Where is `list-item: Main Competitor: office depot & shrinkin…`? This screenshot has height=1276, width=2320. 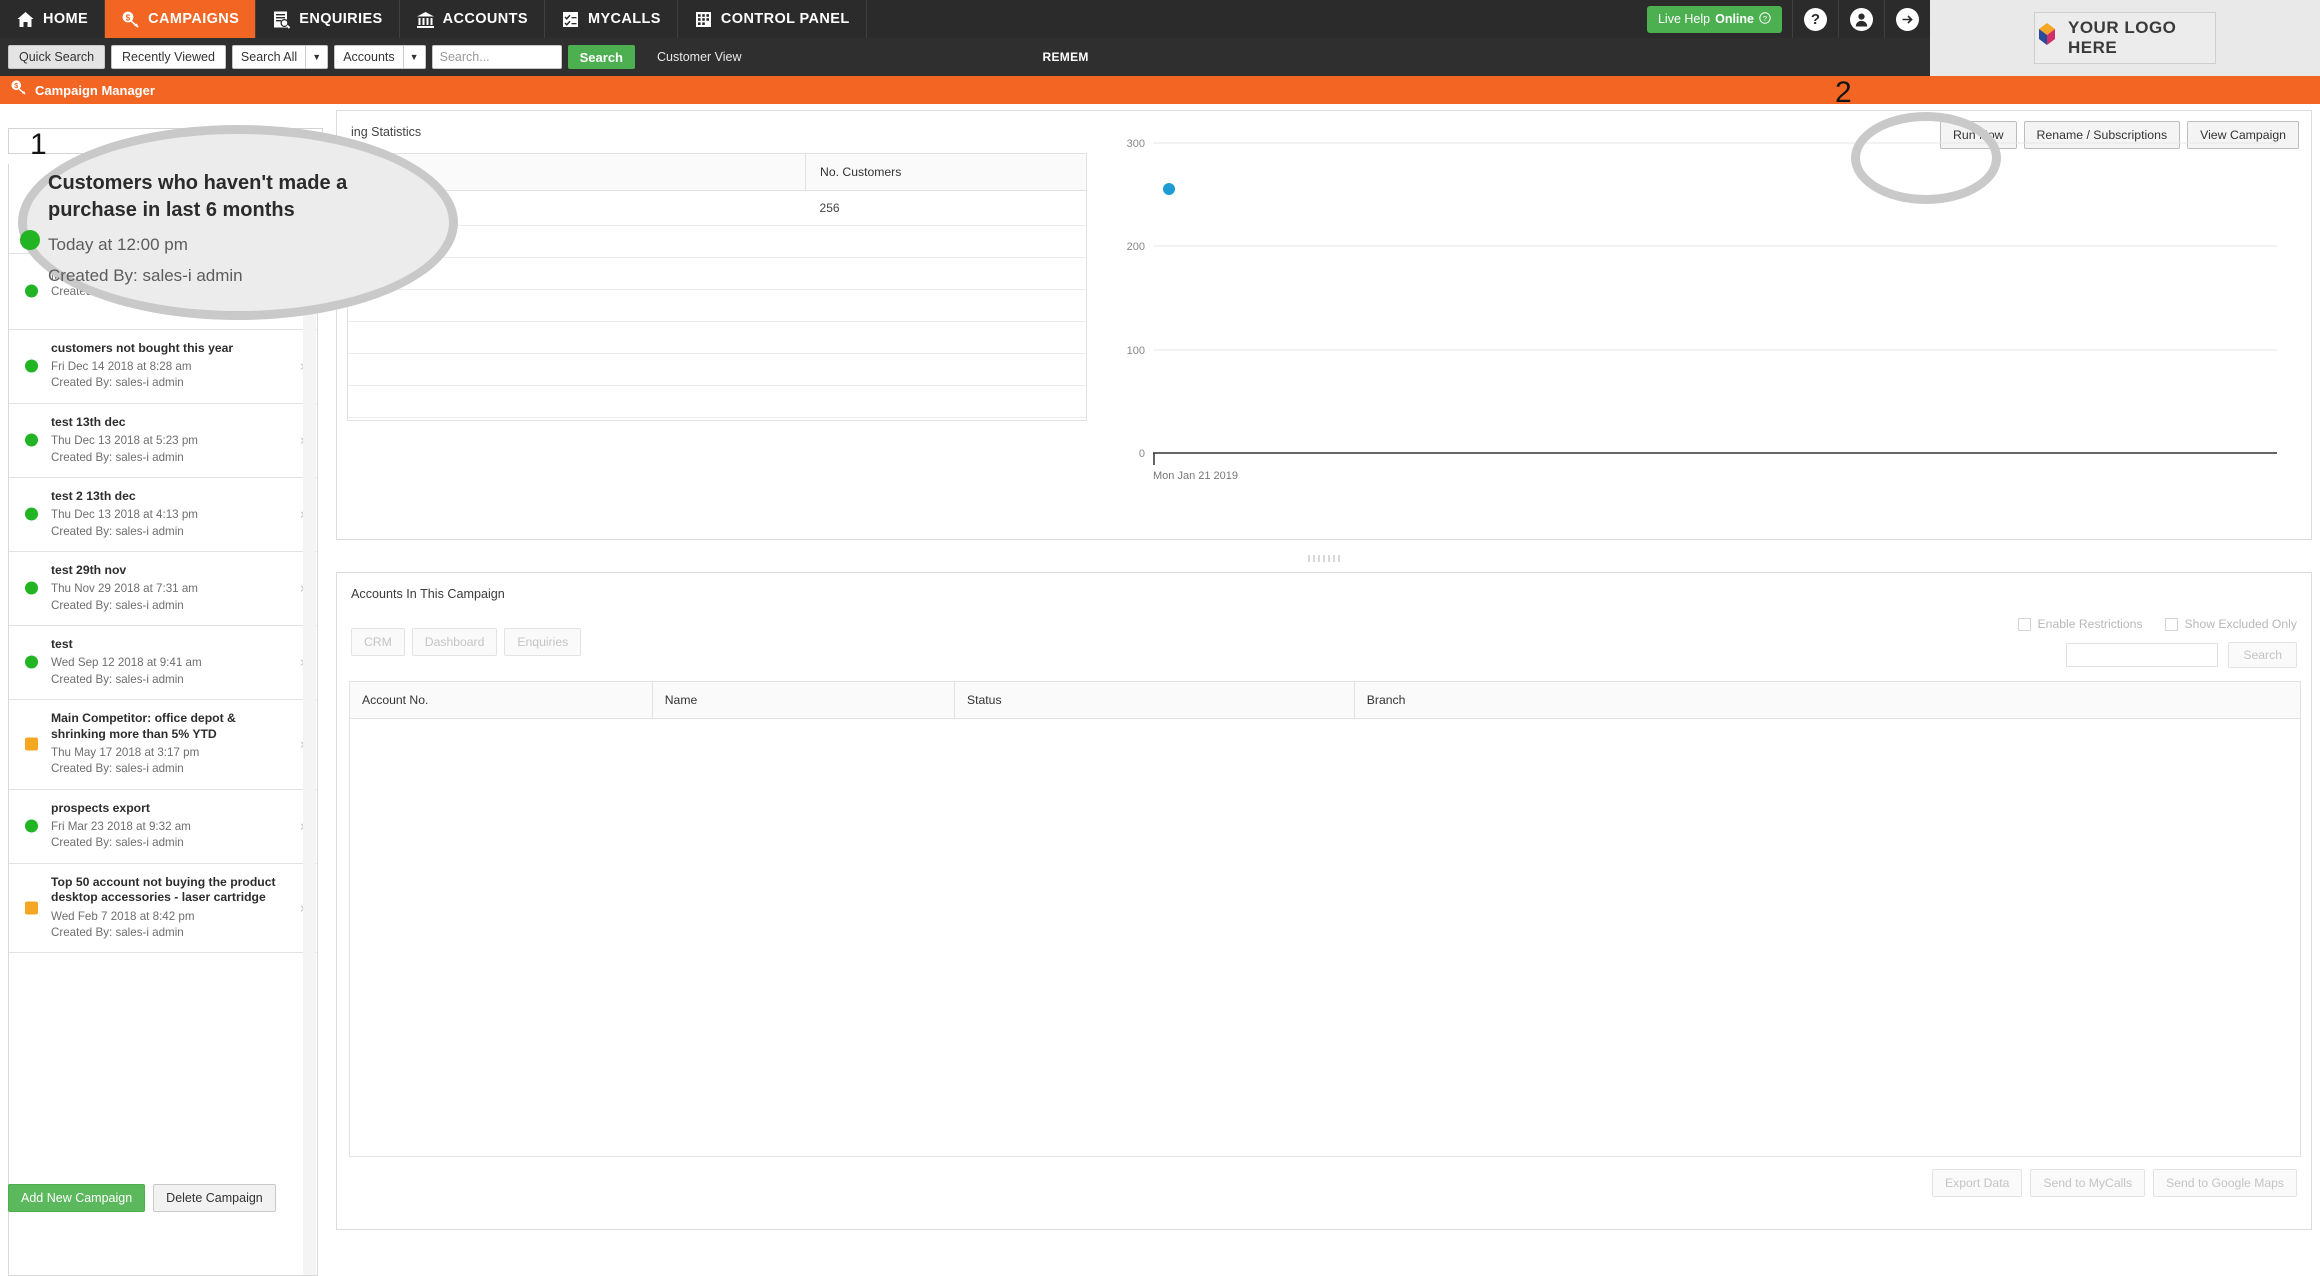
list-item: Main Competitor: office depot & shrinkin… is located at coordinates (163, 745).